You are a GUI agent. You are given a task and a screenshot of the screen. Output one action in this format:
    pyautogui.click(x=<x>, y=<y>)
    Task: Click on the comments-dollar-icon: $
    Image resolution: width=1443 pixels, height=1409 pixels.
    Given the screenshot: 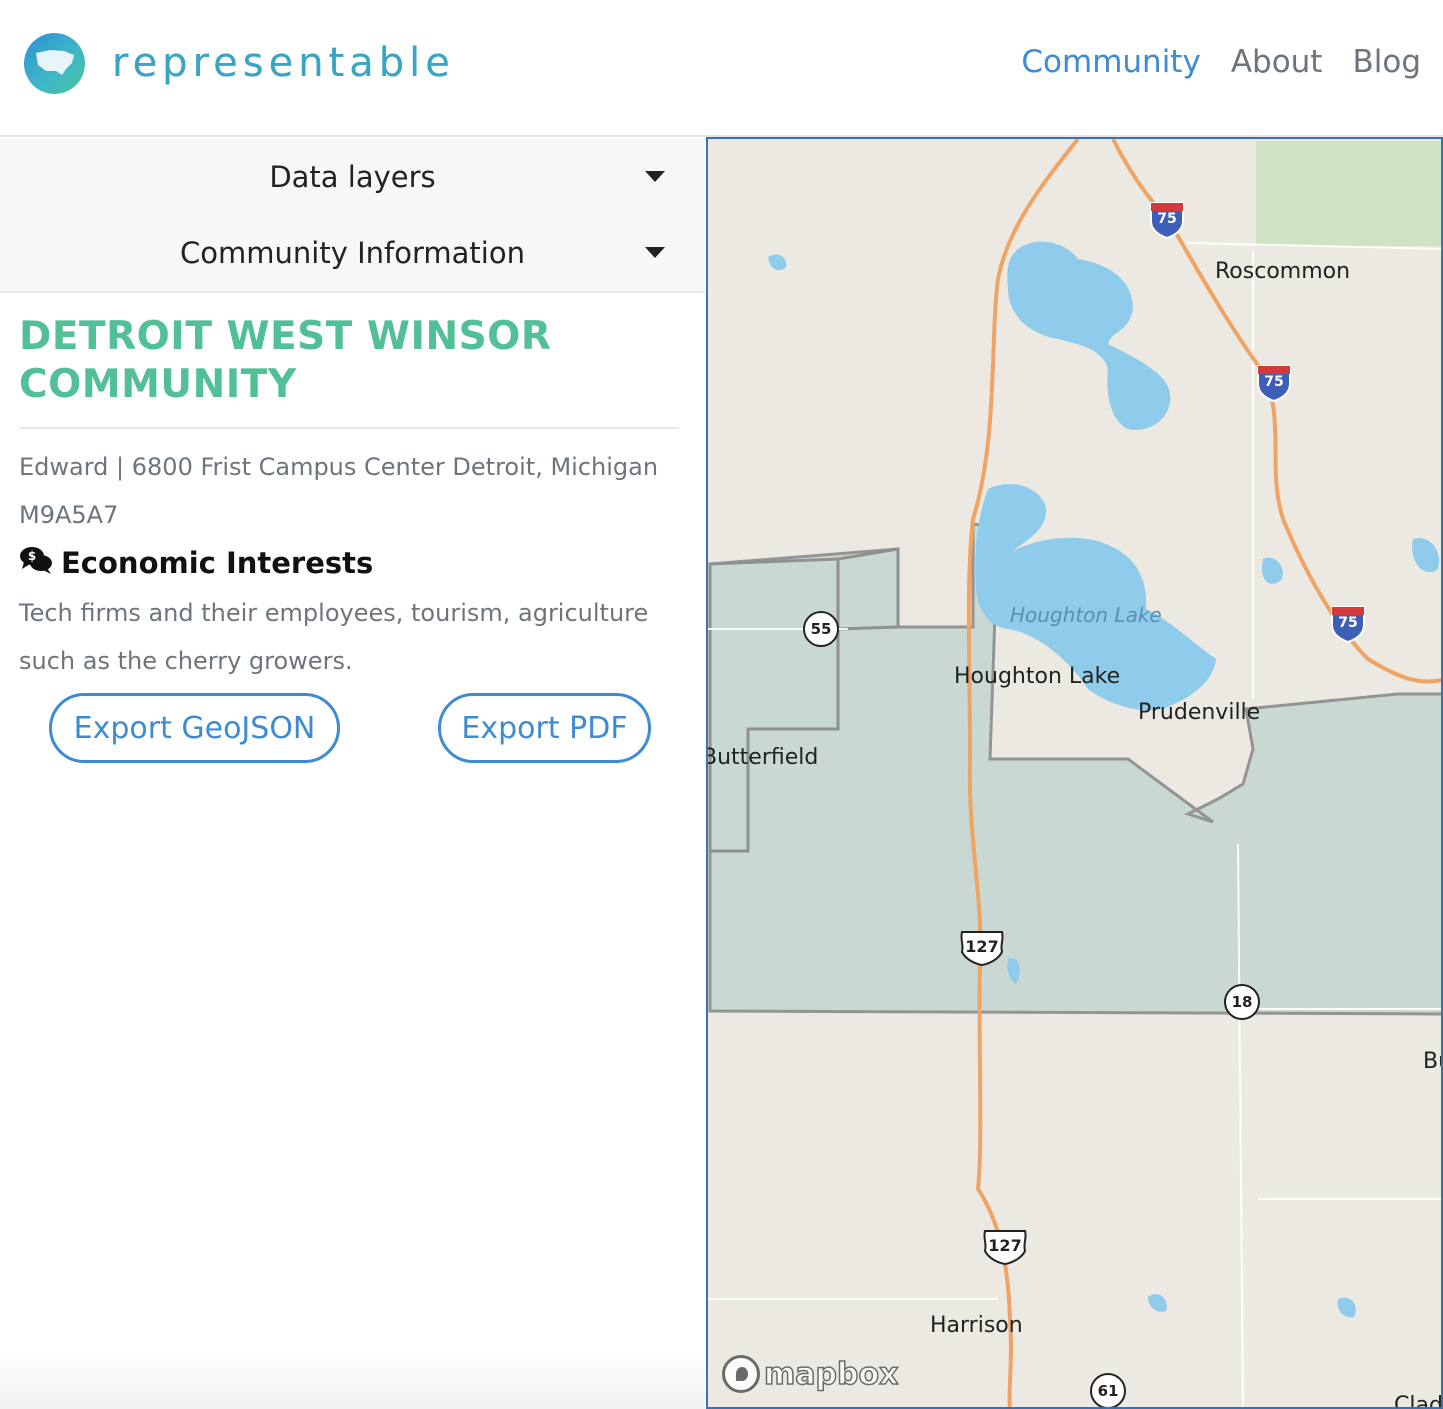 What is the action you would take?
    pyautogui.click(x=36, y=563)
    